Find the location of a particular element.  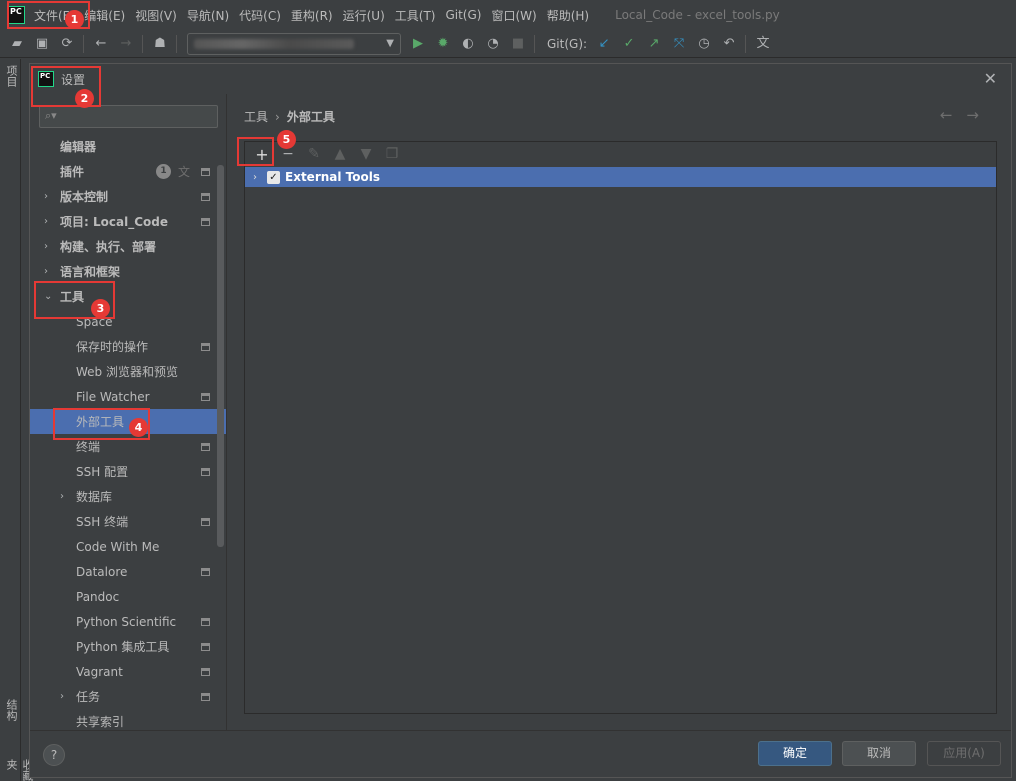

menu-run: 运行(U) is located at coordinates (364, 15).